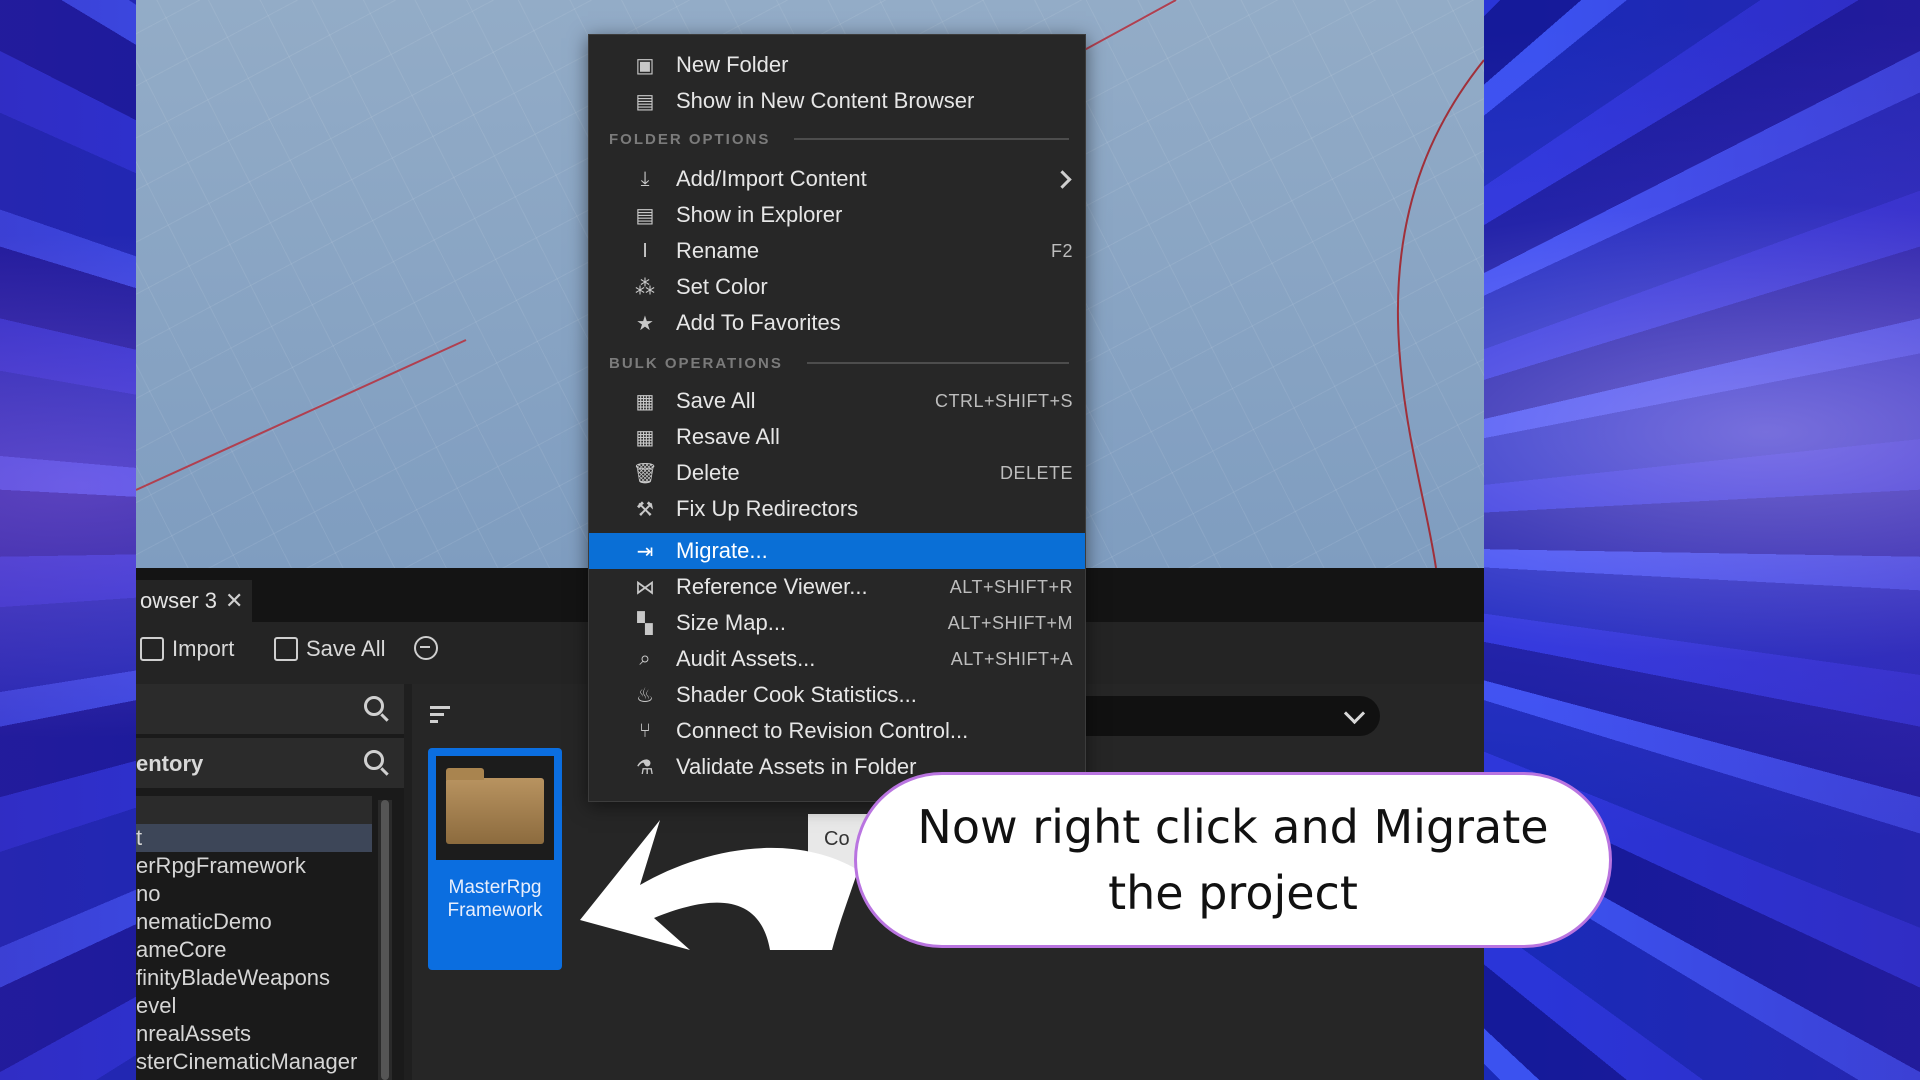 This screenshot has height=1080, width=1920. I want to click on tree-scrollbar-thumb, so click(385, 940).